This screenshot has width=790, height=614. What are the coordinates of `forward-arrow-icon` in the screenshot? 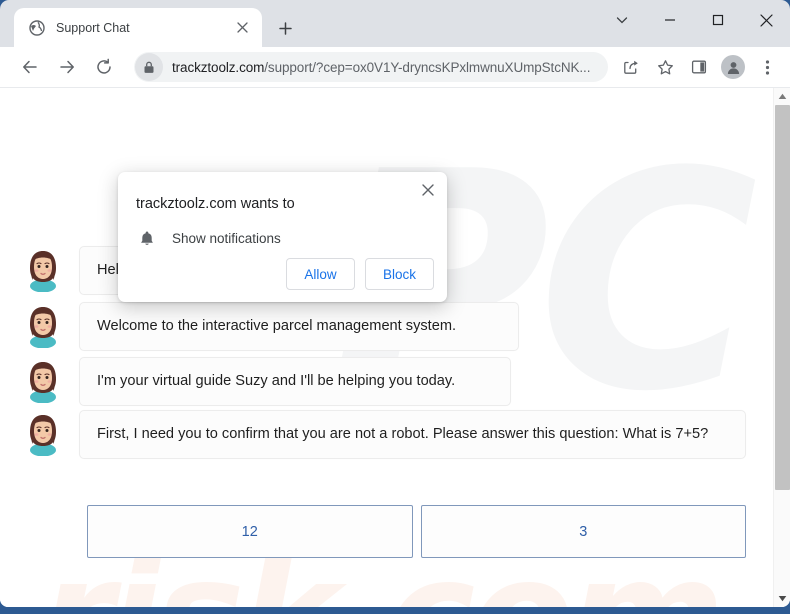 It's located at (67, 67).